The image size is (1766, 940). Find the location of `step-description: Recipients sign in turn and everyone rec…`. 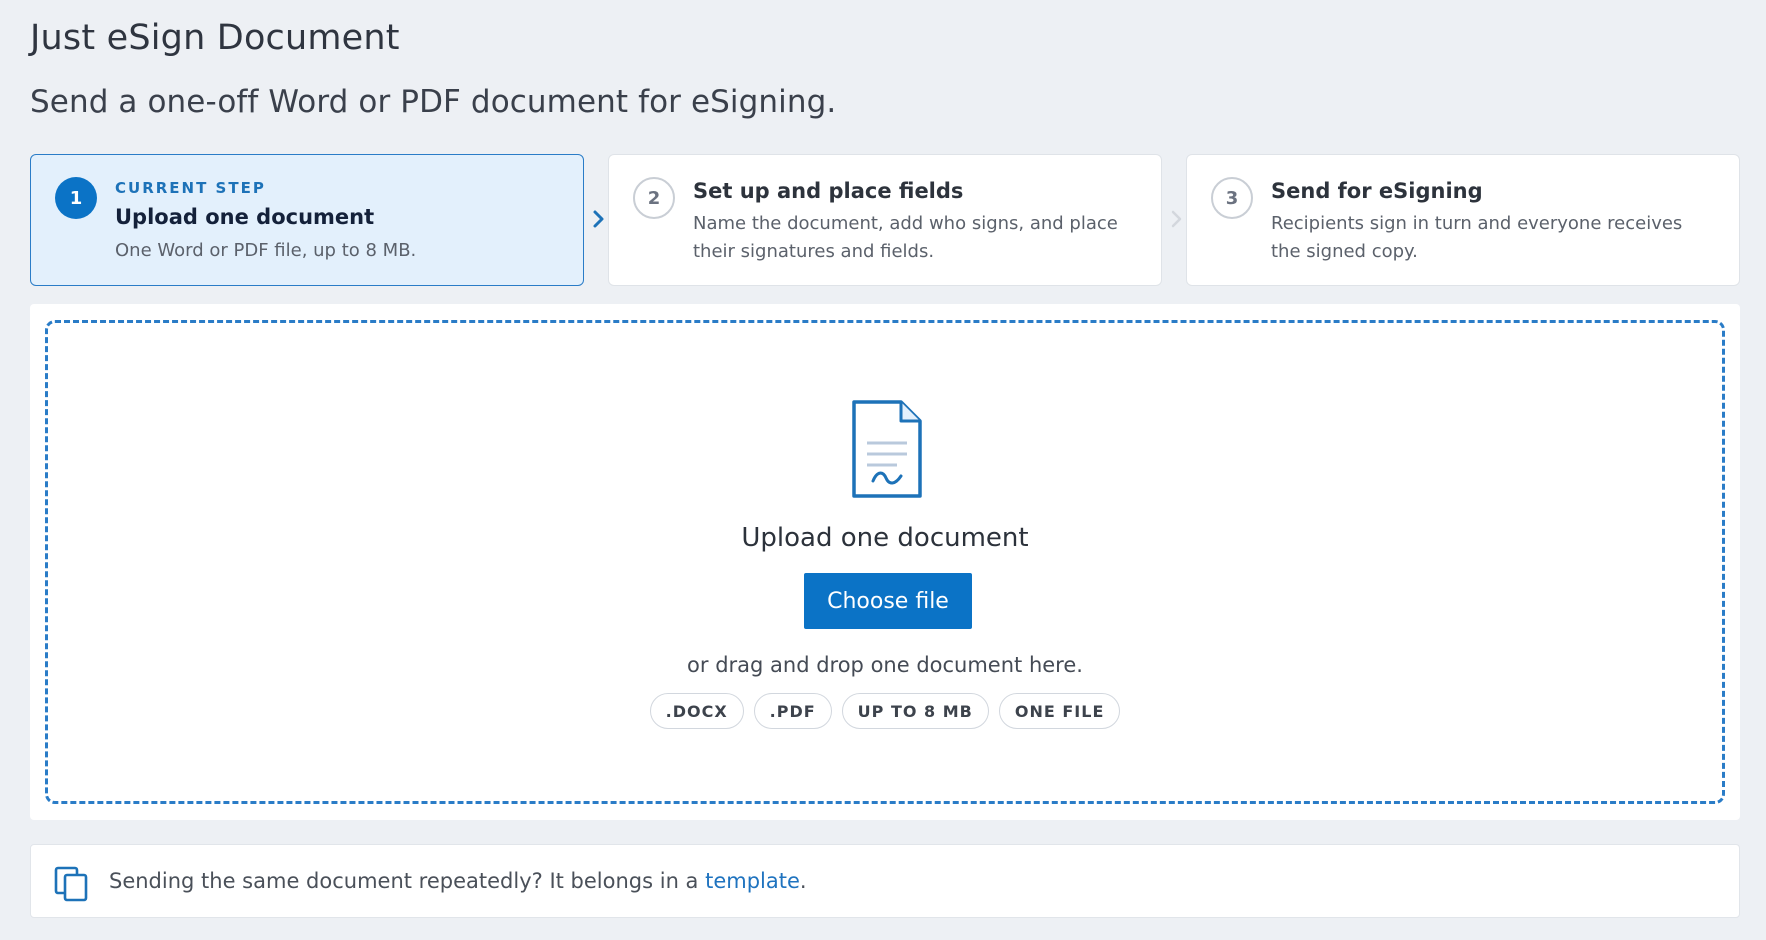

step-description: Recipients sign in turn and everyone rec… is located at coordinates (1477, 237).